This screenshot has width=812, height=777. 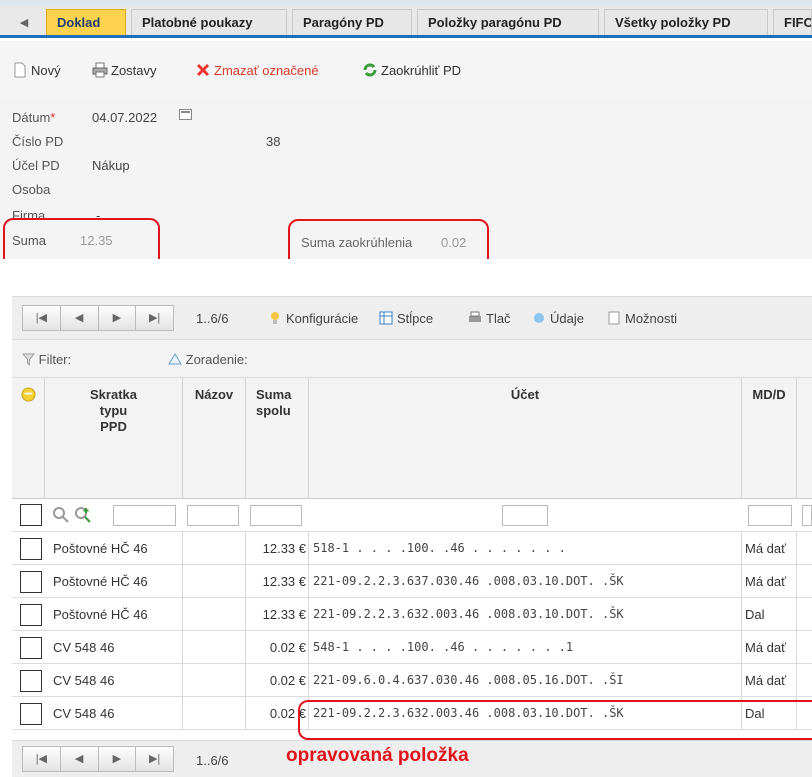 I want to click on bottom-pager-buttons: |◀ ◀ ▶ ▶|, so click(x=98, y=759).